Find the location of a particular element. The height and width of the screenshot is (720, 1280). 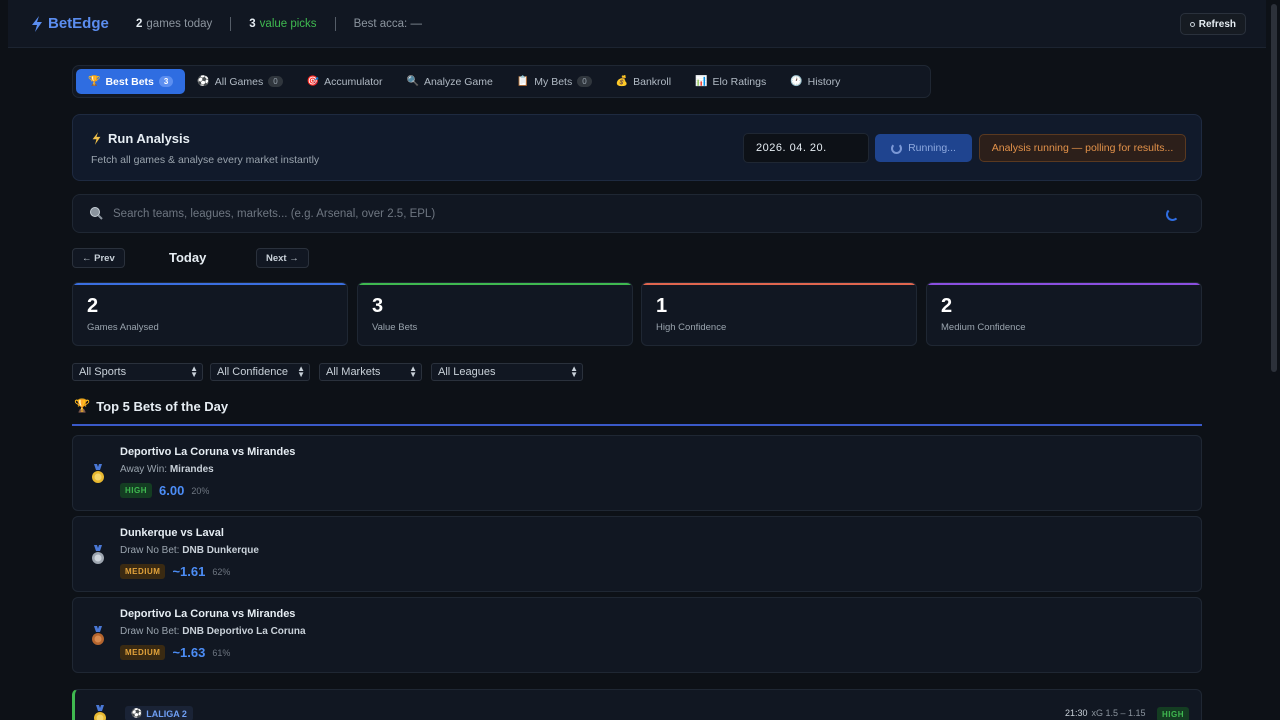

gold-medal-icon is located at coordinates (98, 473).